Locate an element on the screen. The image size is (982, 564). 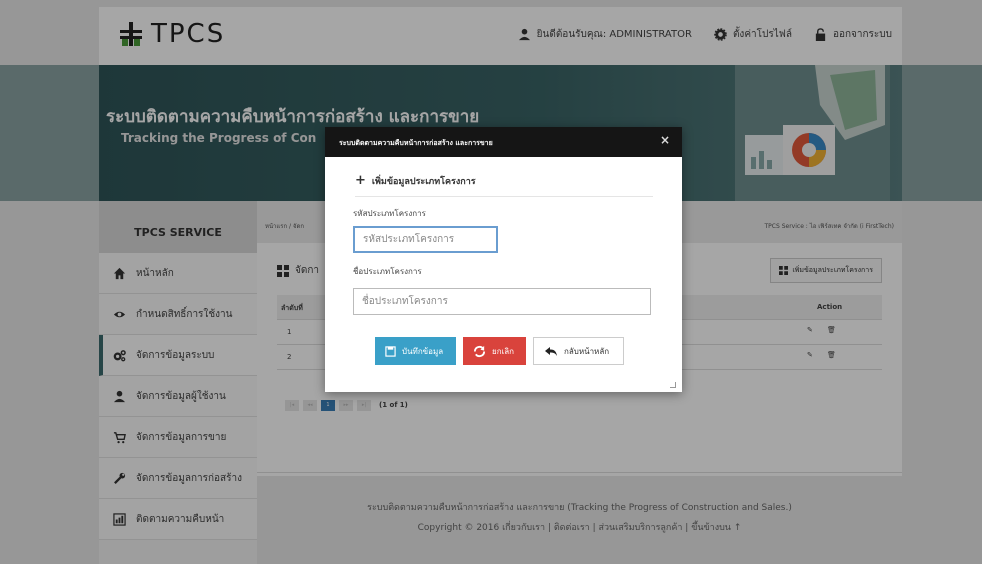
refresh-icon is located at coordinates (479, 351).